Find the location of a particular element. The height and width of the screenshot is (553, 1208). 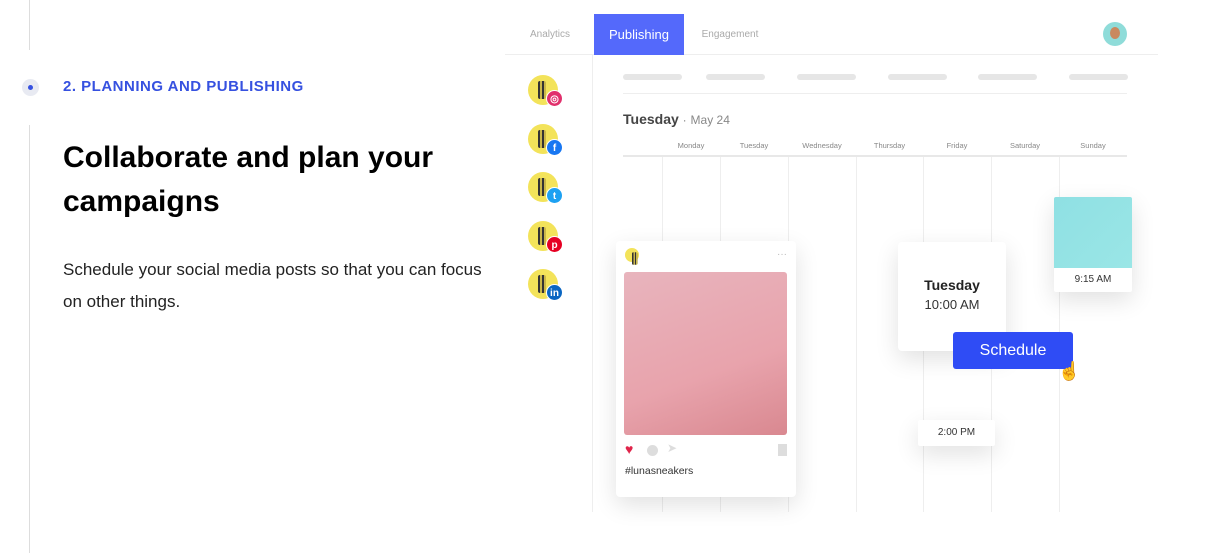

bookmark-icon is located at coordinates (782, 450).